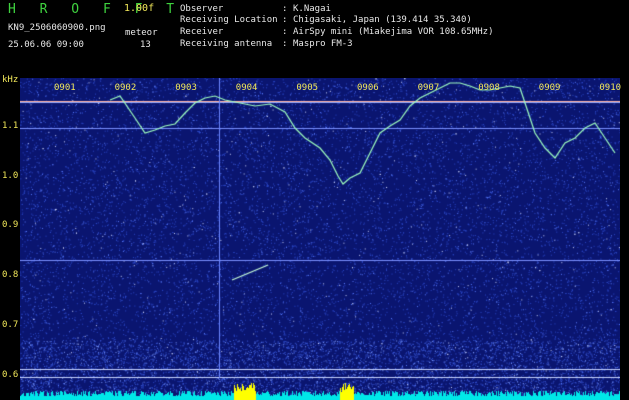 This screenshot has width=629, height=400. I want to click on x-tick-label: 0906, so click(368, 88).